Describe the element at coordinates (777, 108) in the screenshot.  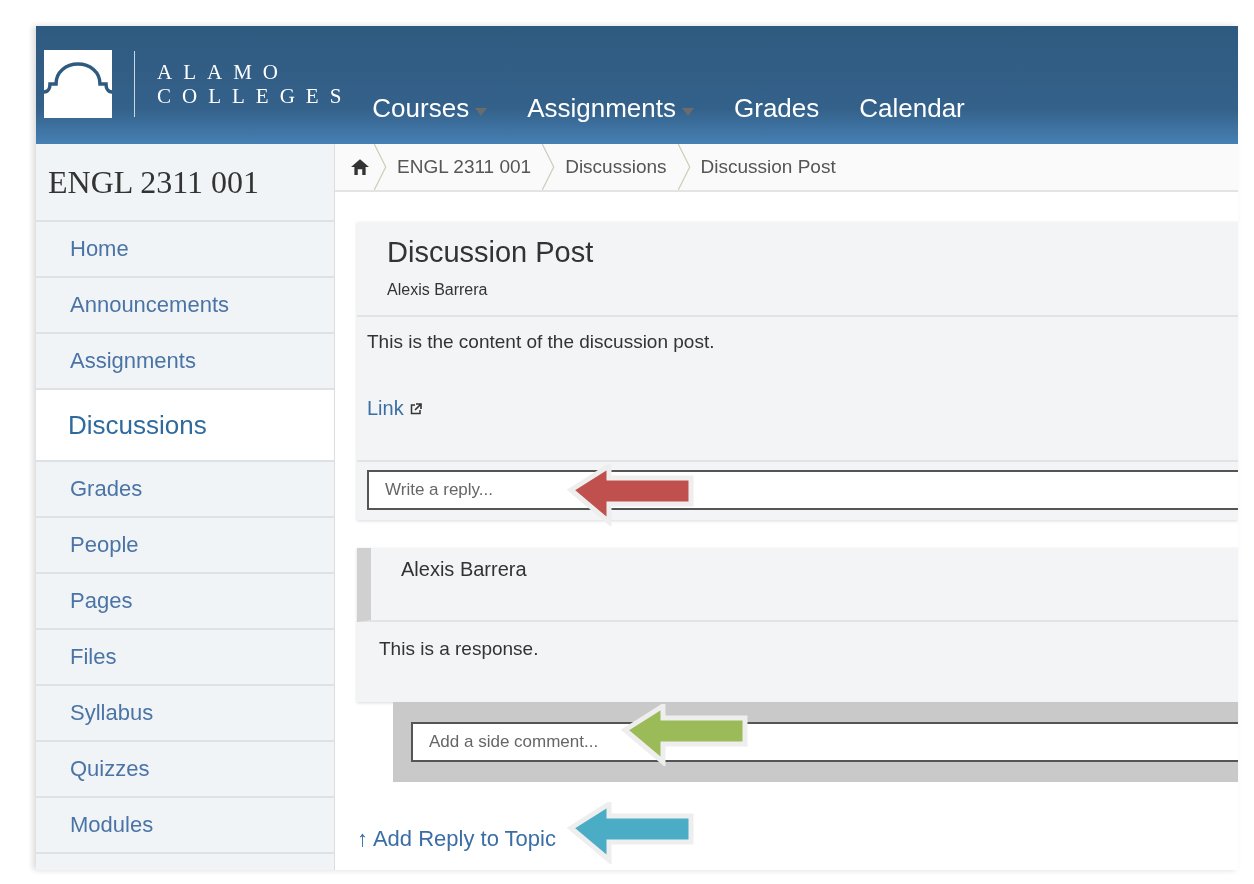
I see `nav-link: Grades` at that location.